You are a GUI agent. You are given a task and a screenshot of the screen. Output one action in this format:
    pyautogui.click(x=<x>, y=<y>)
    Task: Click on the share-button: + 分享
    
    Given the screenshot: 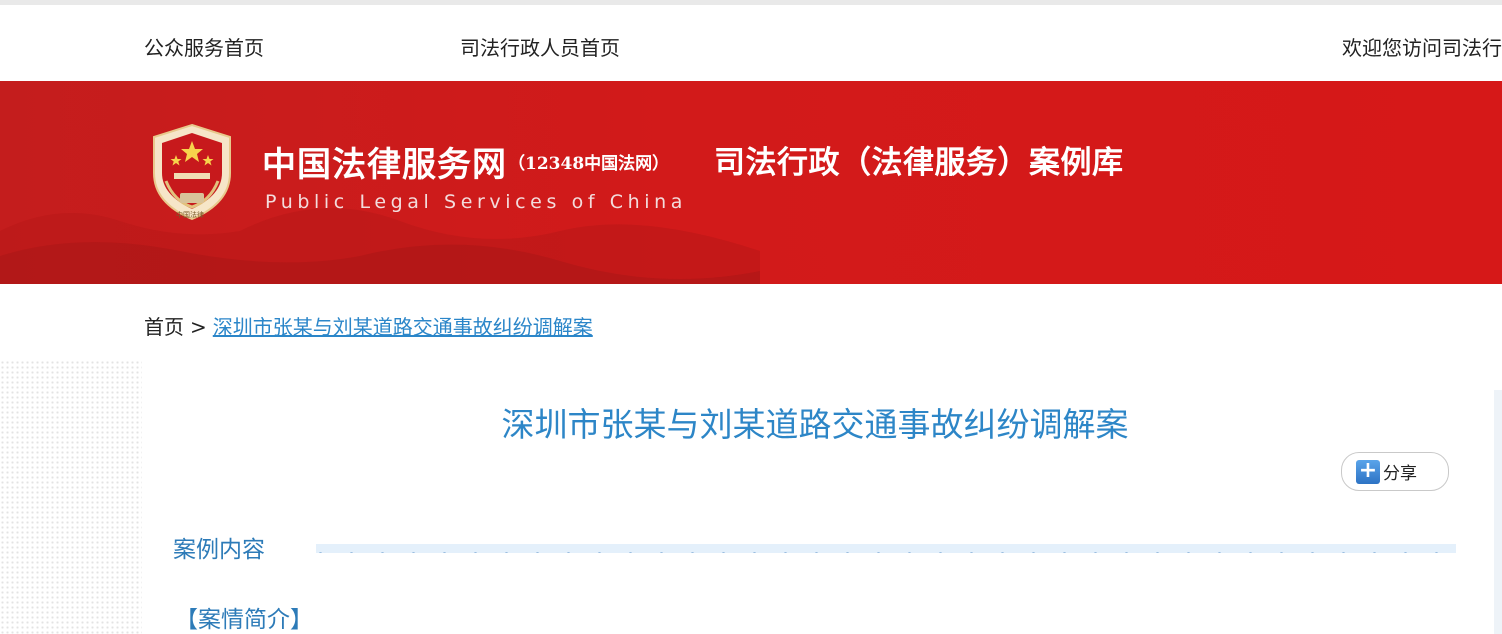 What is the action you would take?
    pyautogui.click(x=1395, y=471)
    